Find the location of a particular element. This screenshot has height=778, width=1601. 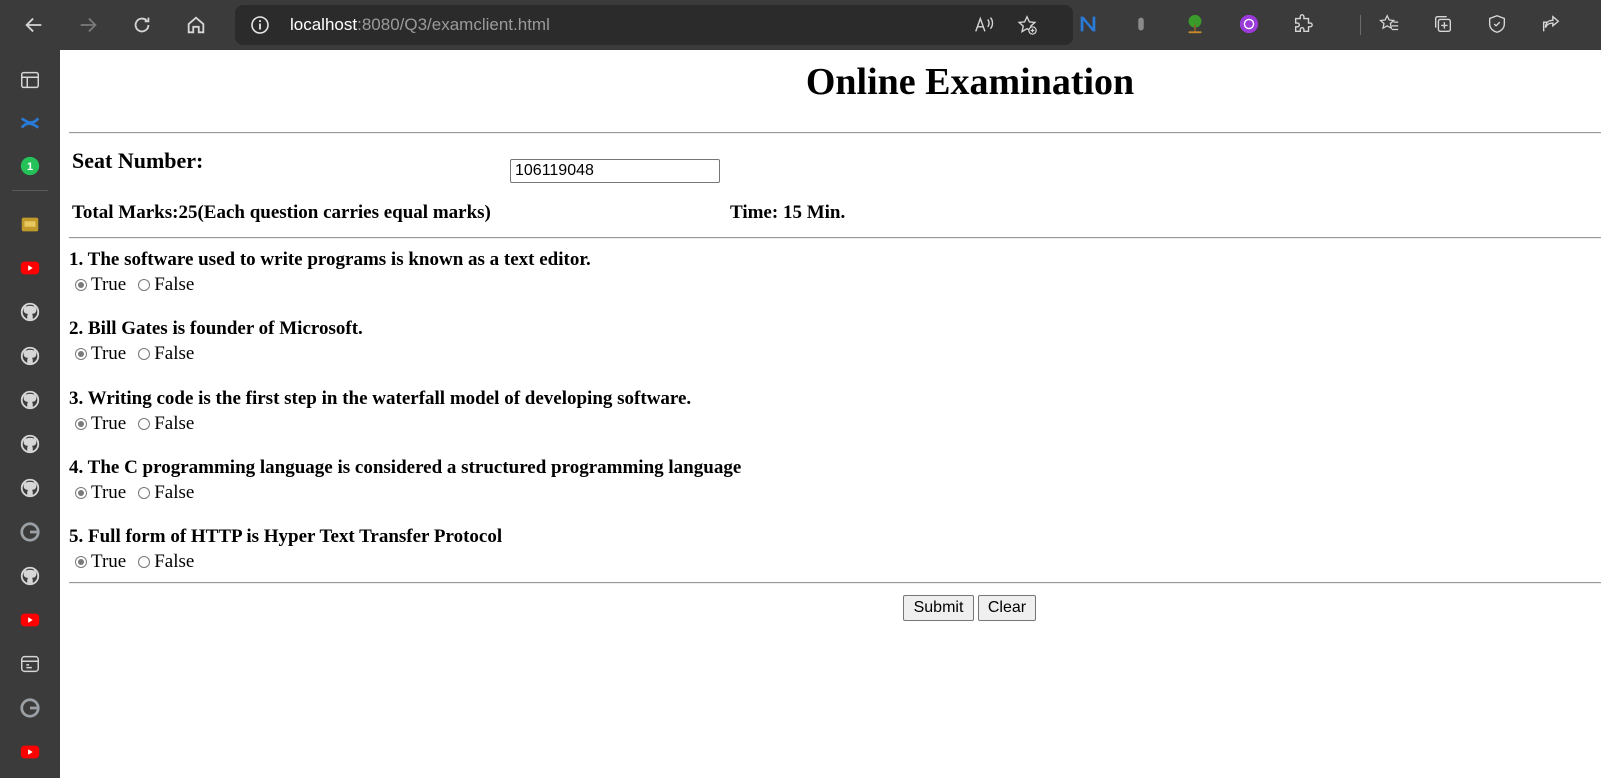

submit-button: Submit is located at coordinates (938, 608).